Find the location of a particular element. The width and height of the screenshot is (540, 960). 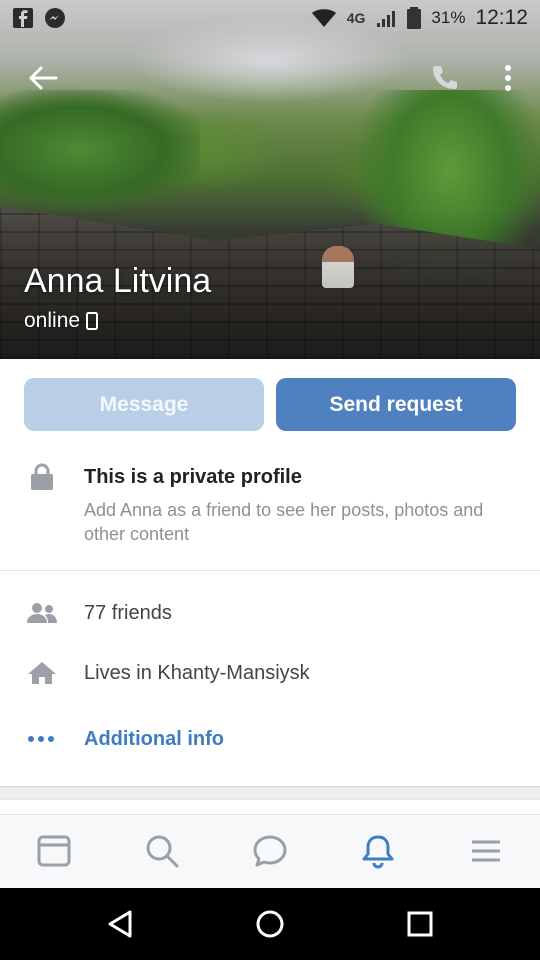

back-arrow-icon is located at coordinates (42, 78).